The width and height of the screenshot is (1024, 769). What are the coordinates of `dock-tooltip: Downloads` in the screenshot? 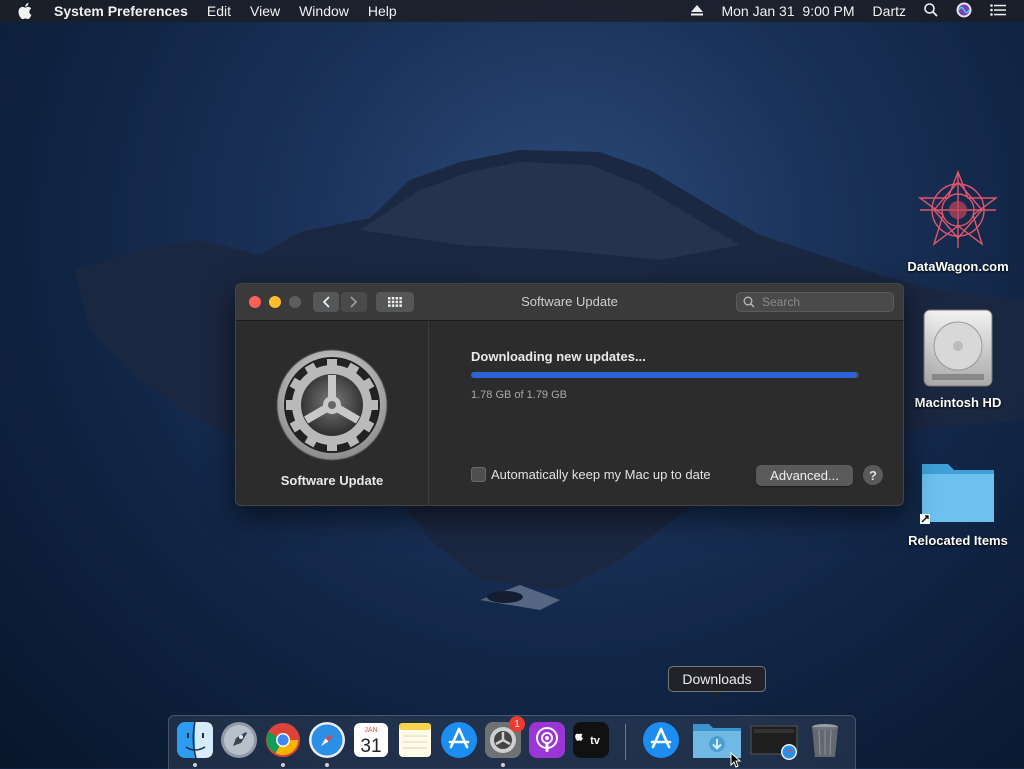 It's located at (717, 682).